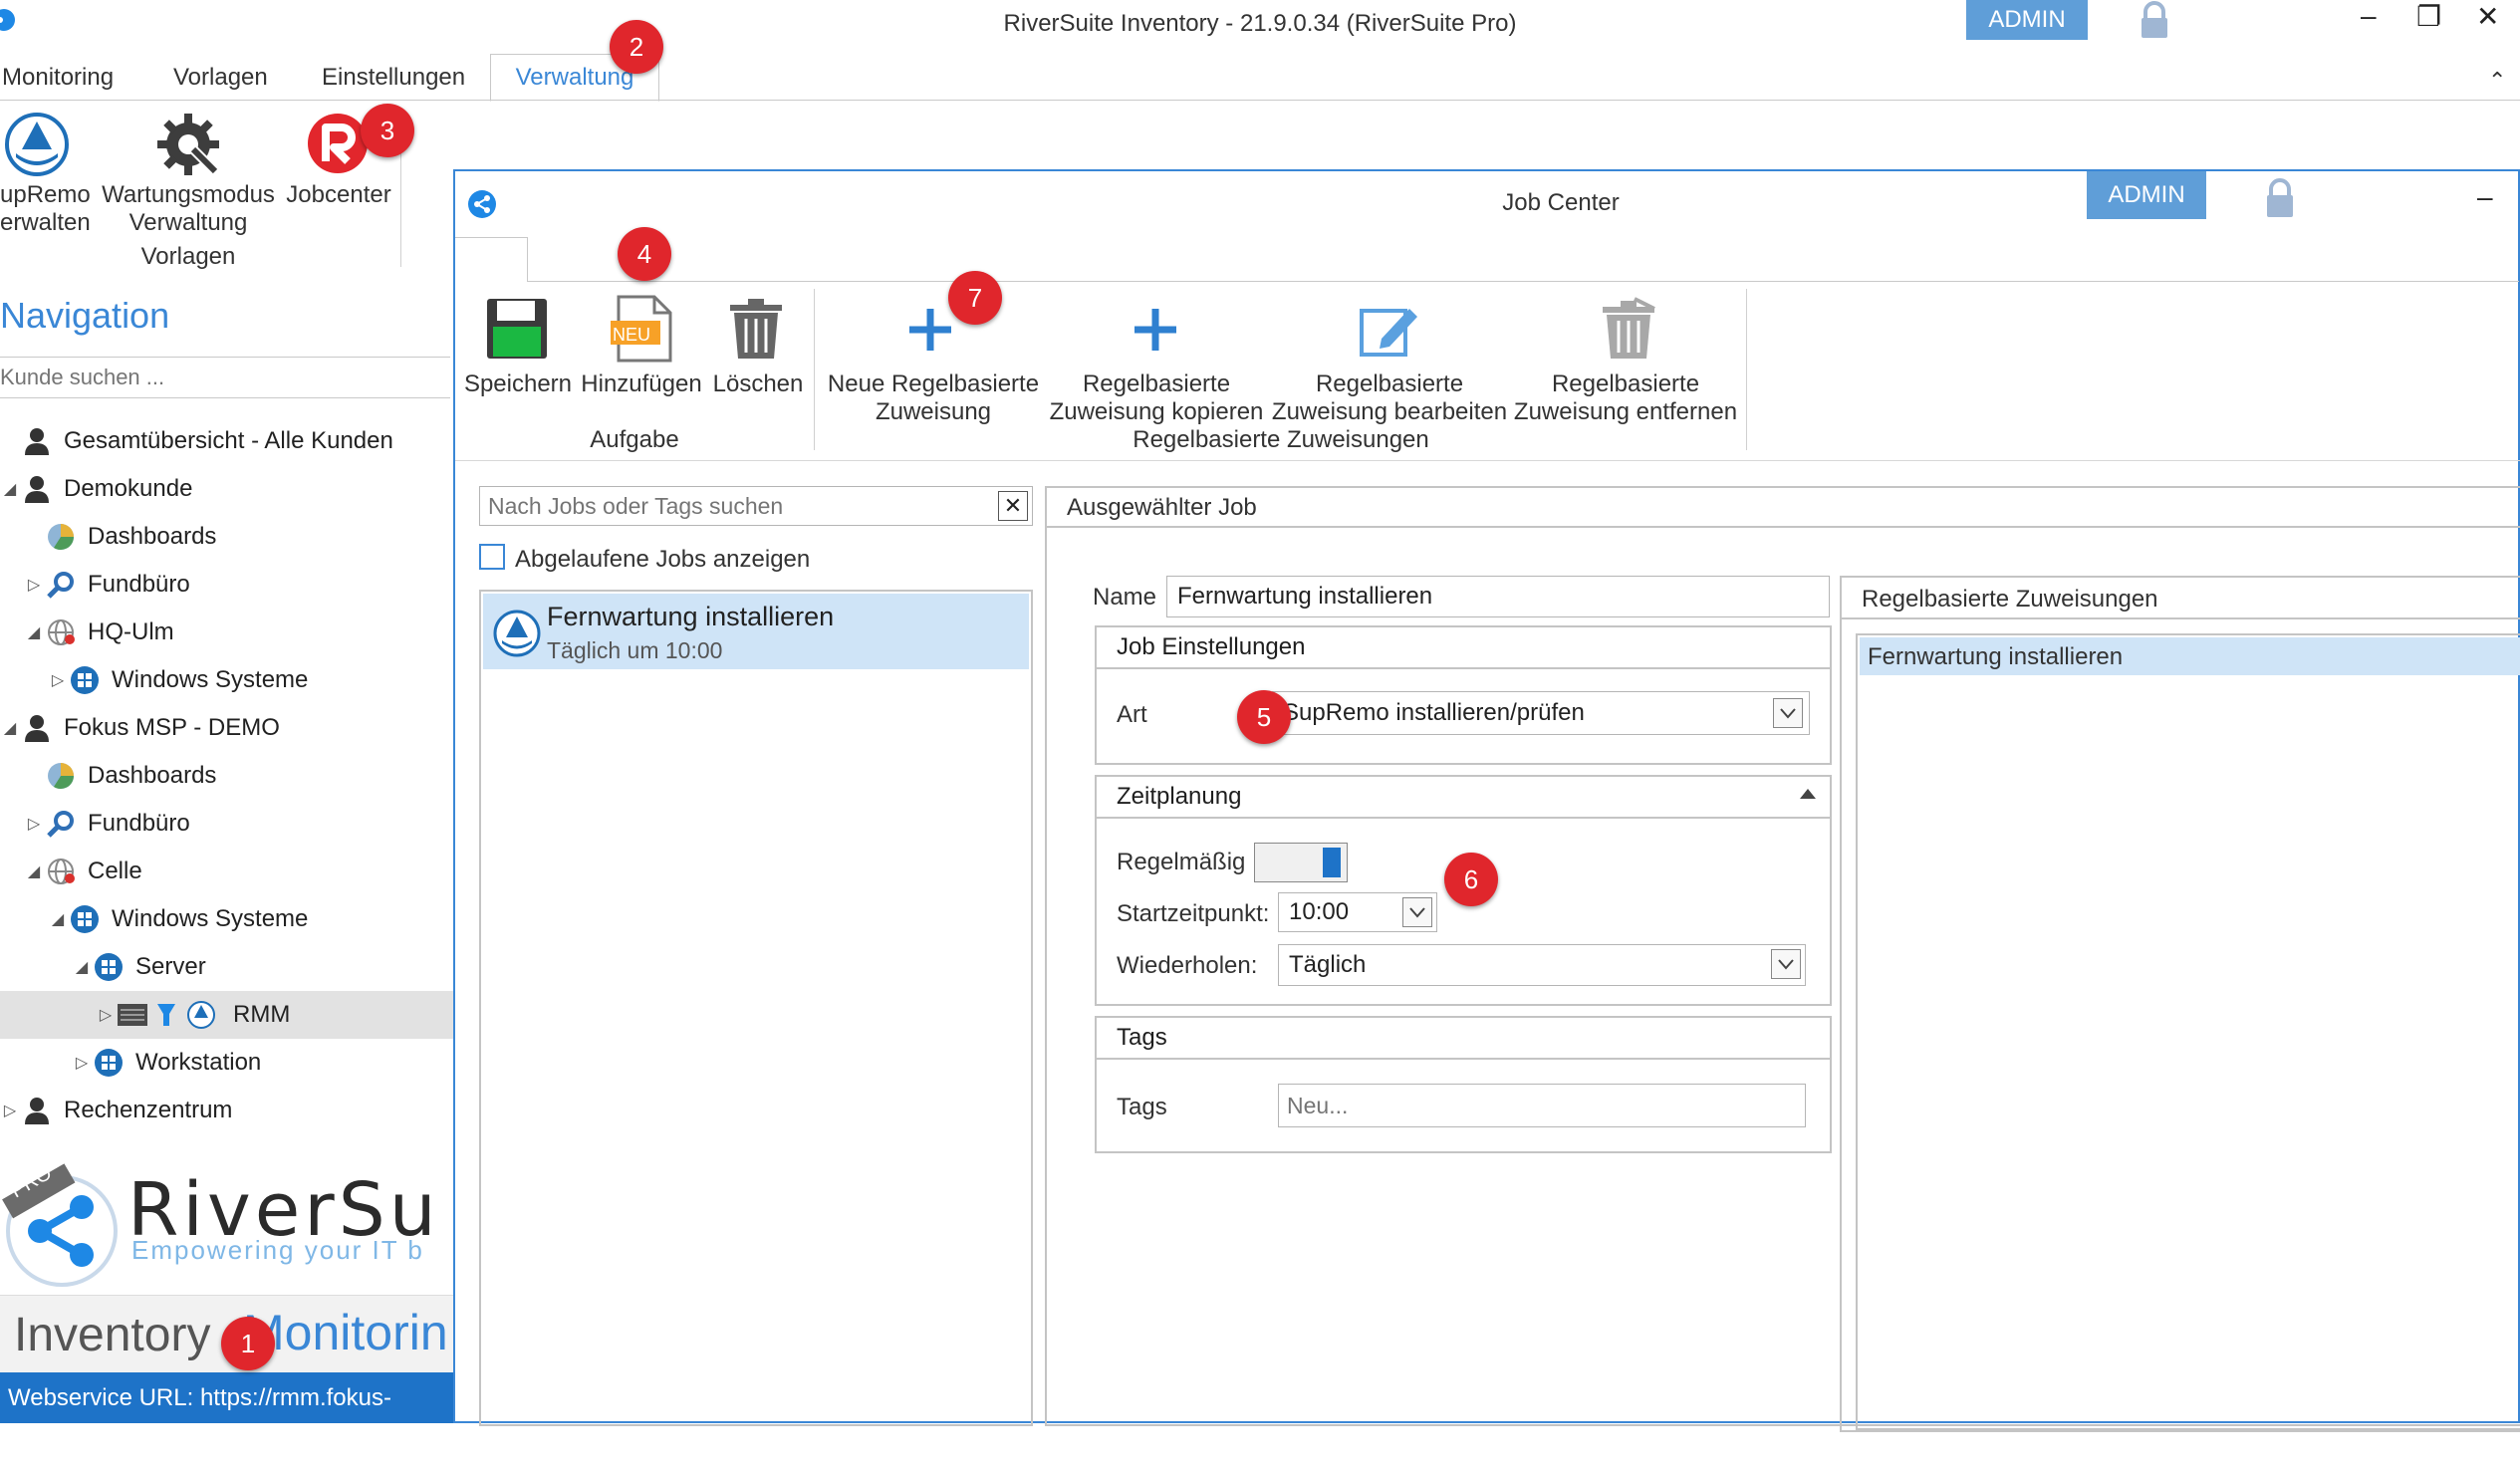  I want to click on art-select: SupRemo installieren/prüfen, so click(1541, 713).